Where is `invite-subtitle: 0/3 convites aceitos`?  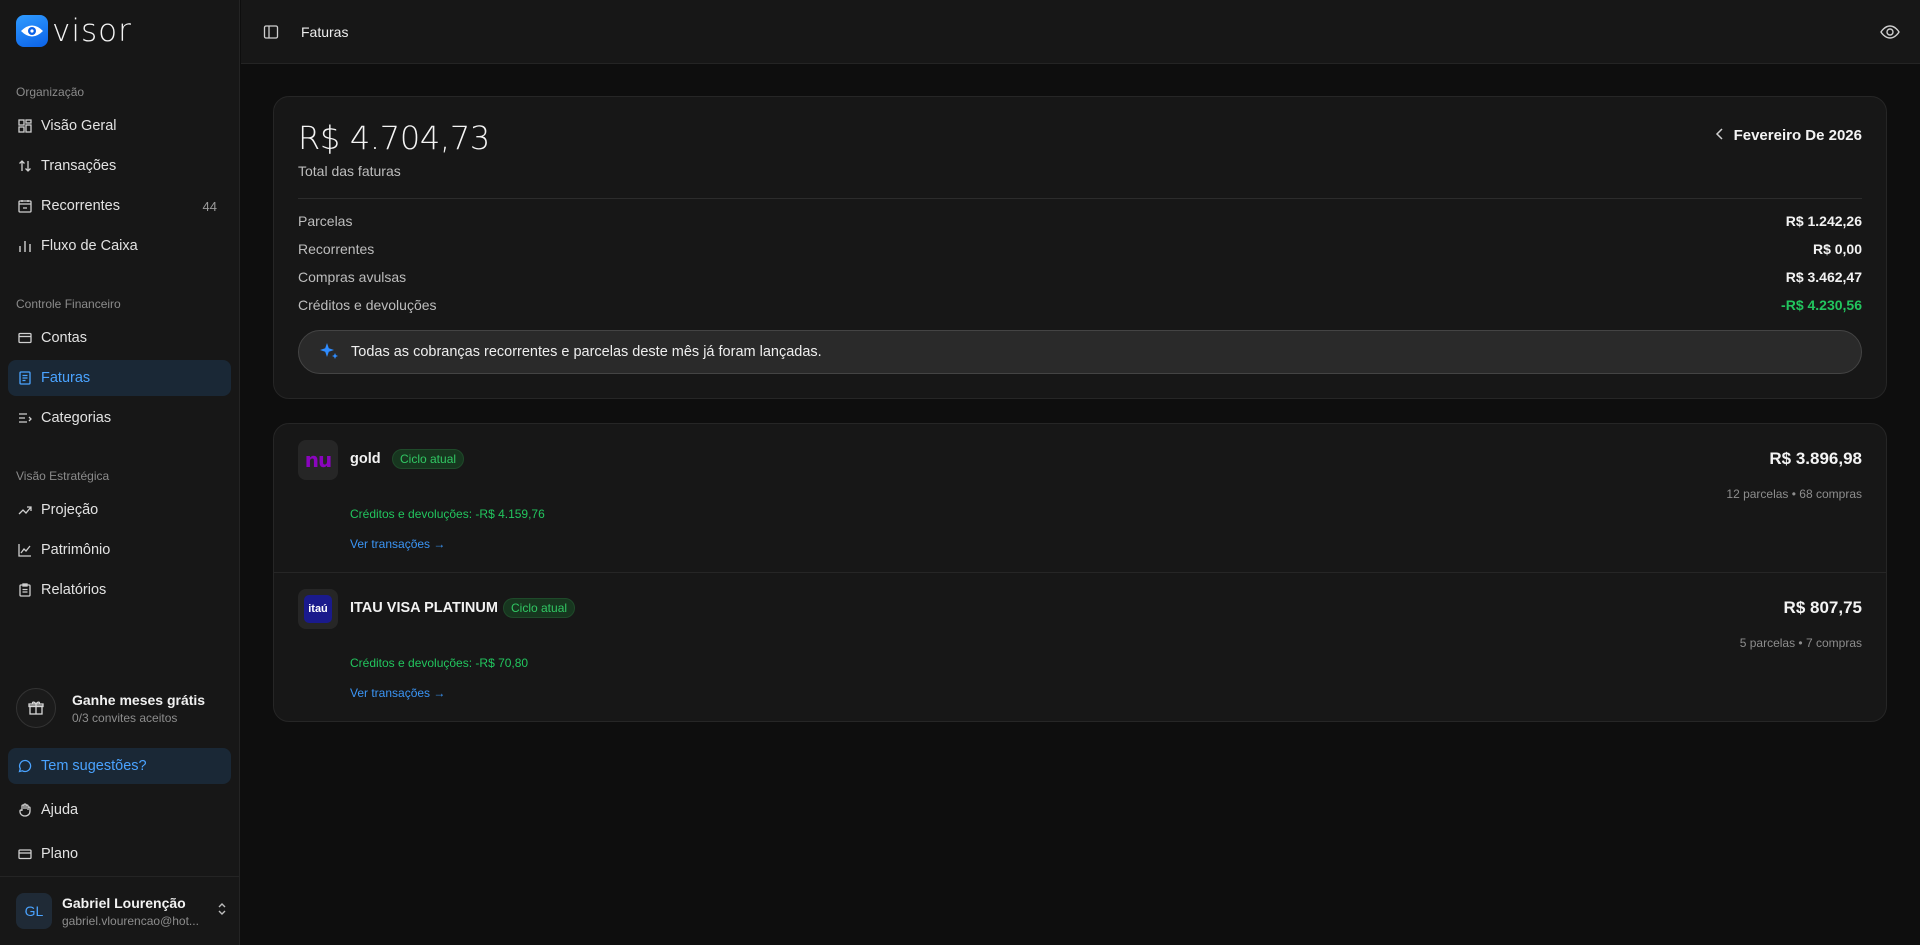
invite-subtitle: 0/3 convites aceitos is located at coordinates (125, 717).